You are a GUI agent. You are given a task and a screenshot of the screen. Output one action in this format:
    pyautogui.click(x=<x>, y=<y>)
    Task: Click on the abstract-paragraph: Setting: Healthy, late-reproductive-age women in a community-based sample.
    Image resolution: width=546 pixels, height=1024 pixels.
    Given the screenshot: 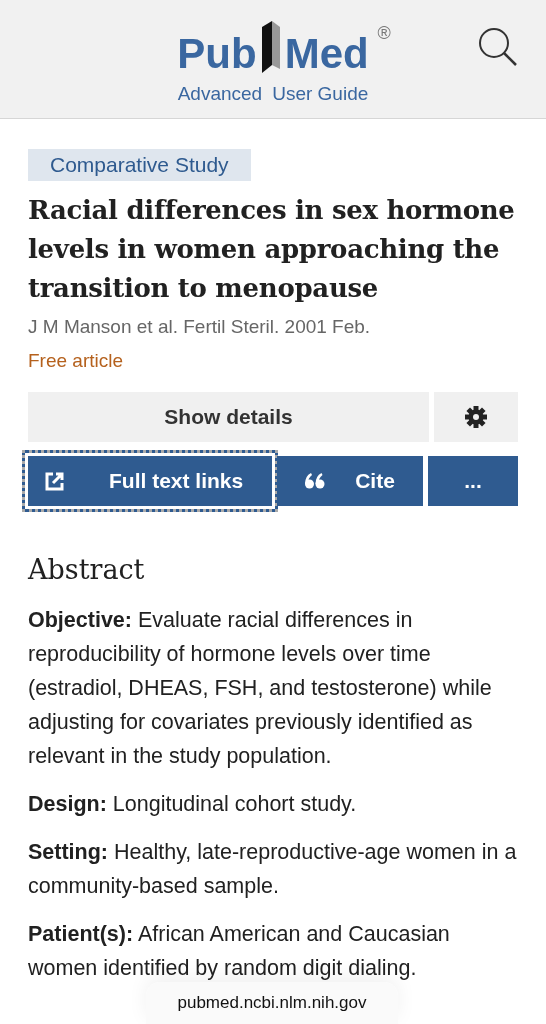 What is the action you would take?
    pyautogui.click(x=273, y=869)
    